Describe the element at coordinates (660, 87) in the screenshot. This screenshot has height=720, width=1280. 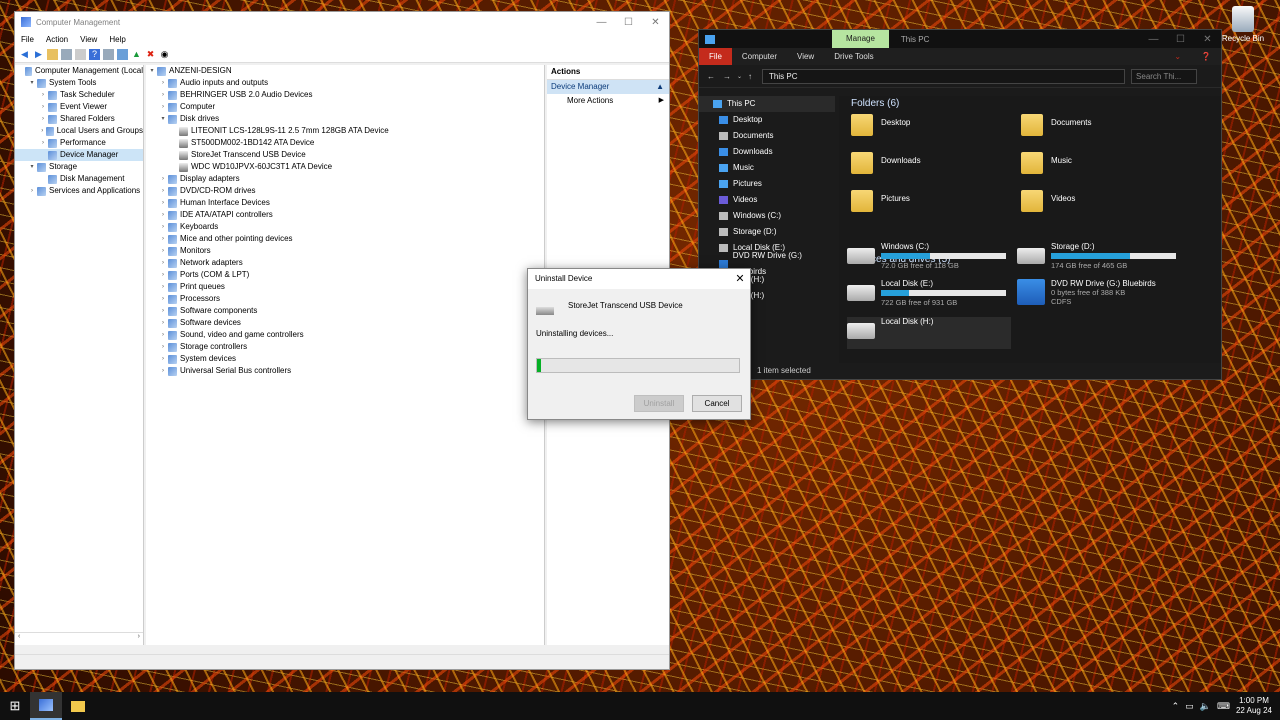
I see `collapse-icon: ▲` at that location.